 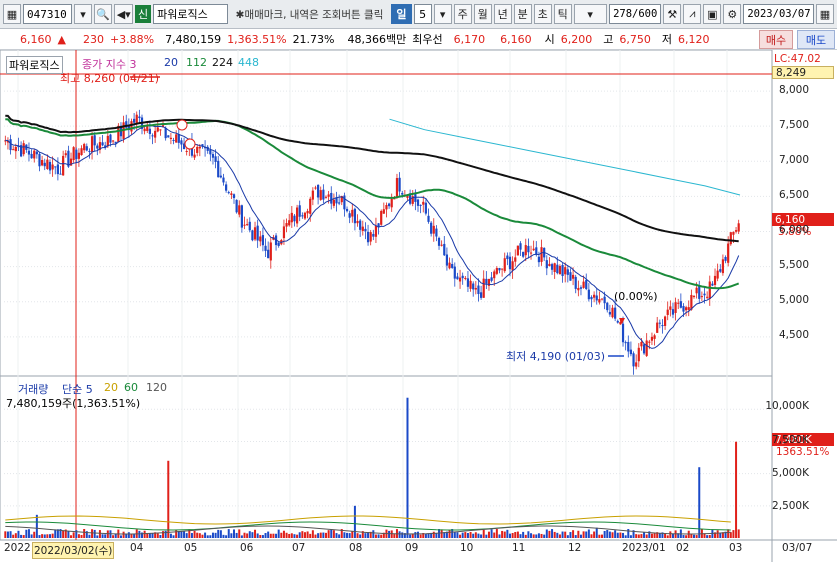 I want to click on period-second-tab: 초, so click(x=542, y=14).